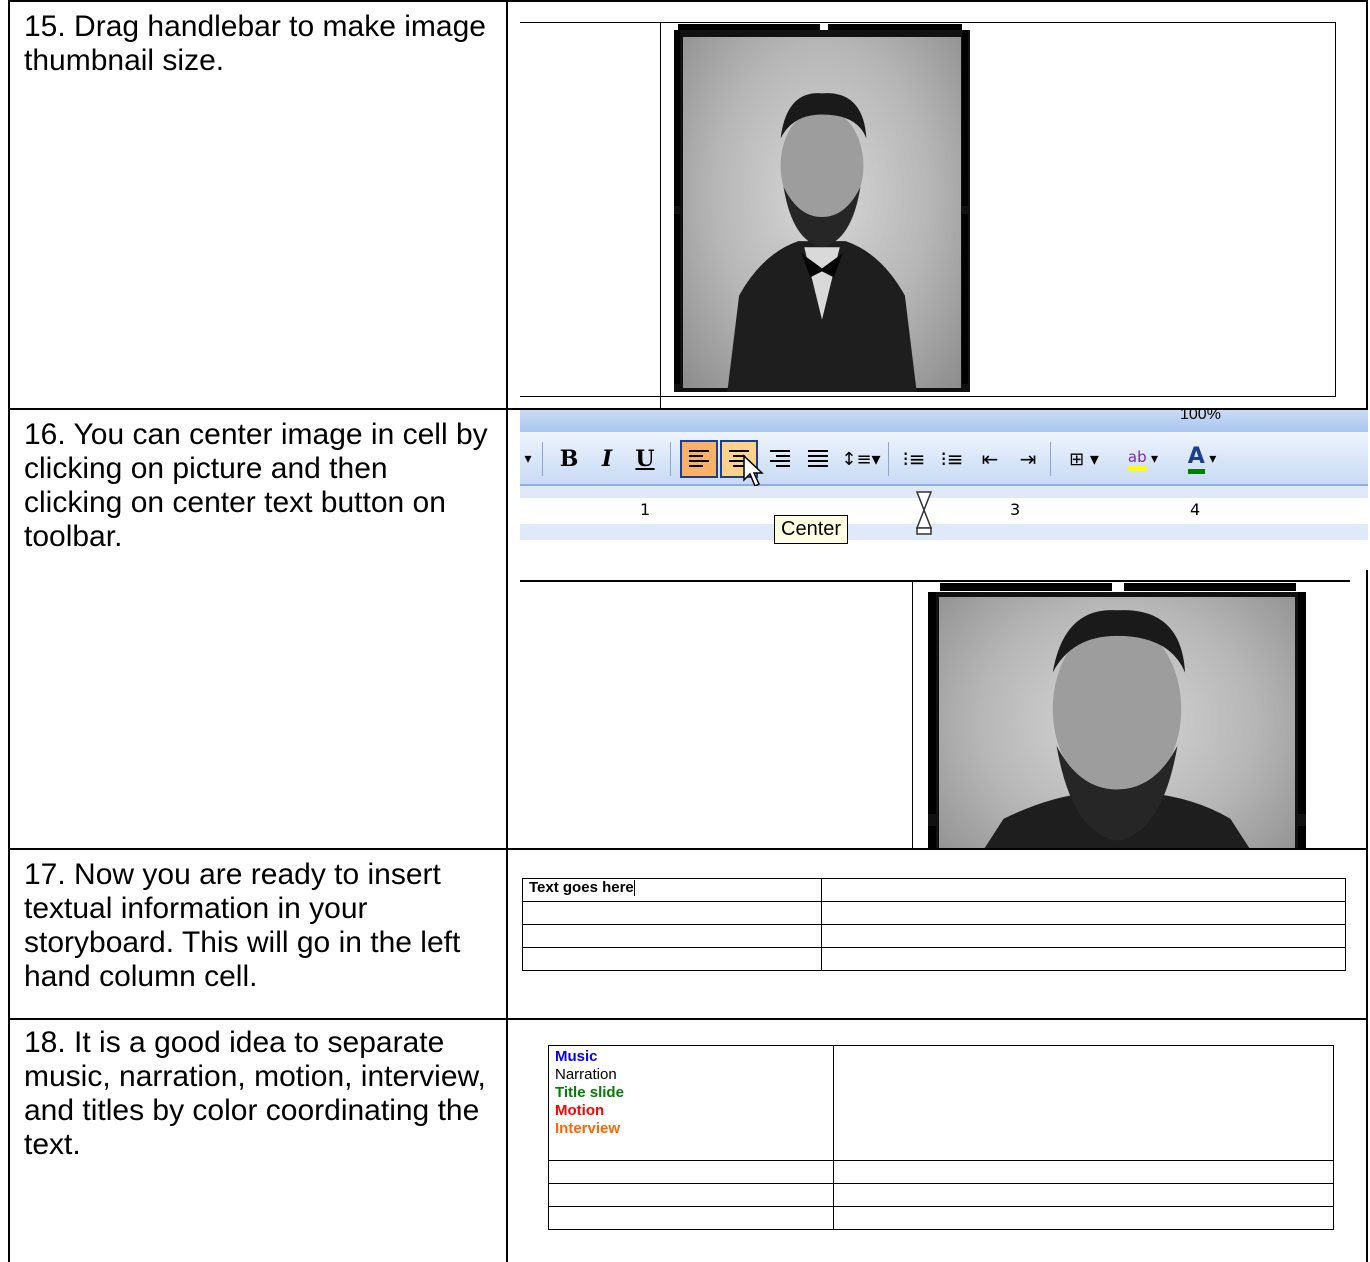  Describe the element at coordinates (672, 890) in the screenshot. I see `table-cell: Text goes here` at that location.